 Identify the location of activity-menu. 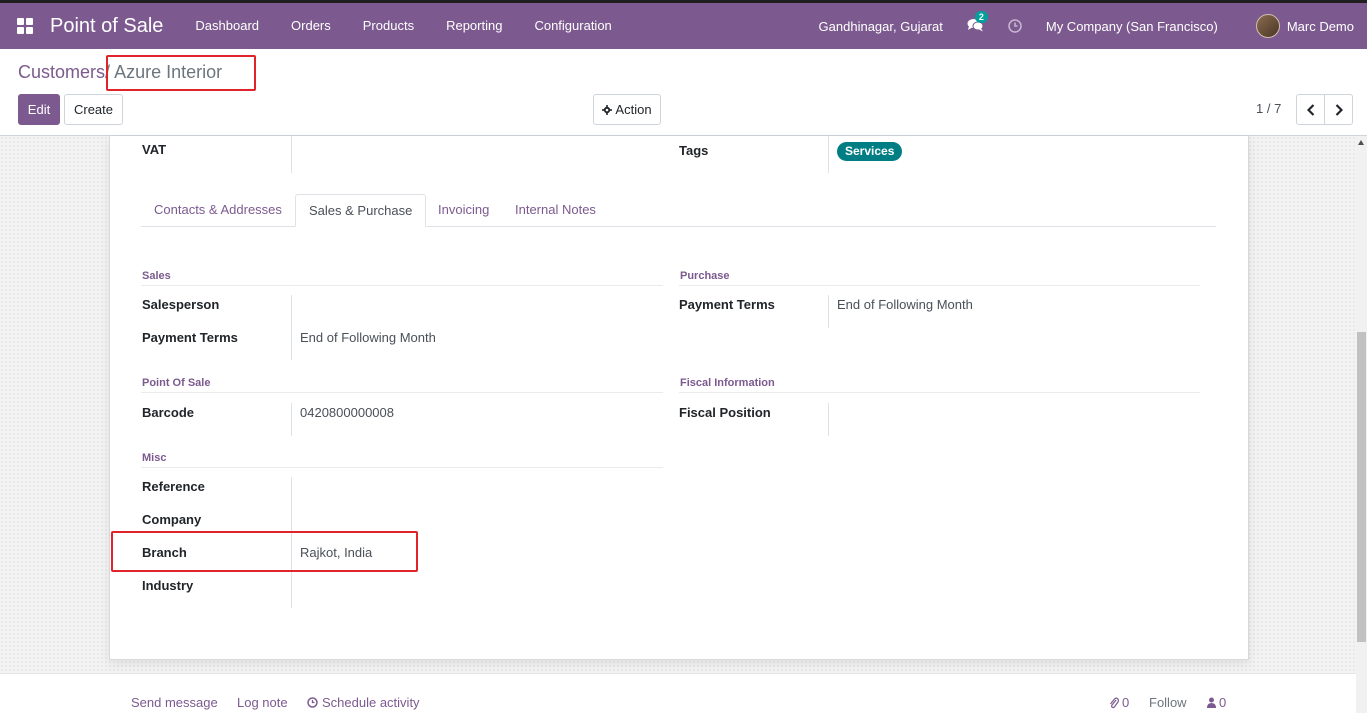
(1015, 26).